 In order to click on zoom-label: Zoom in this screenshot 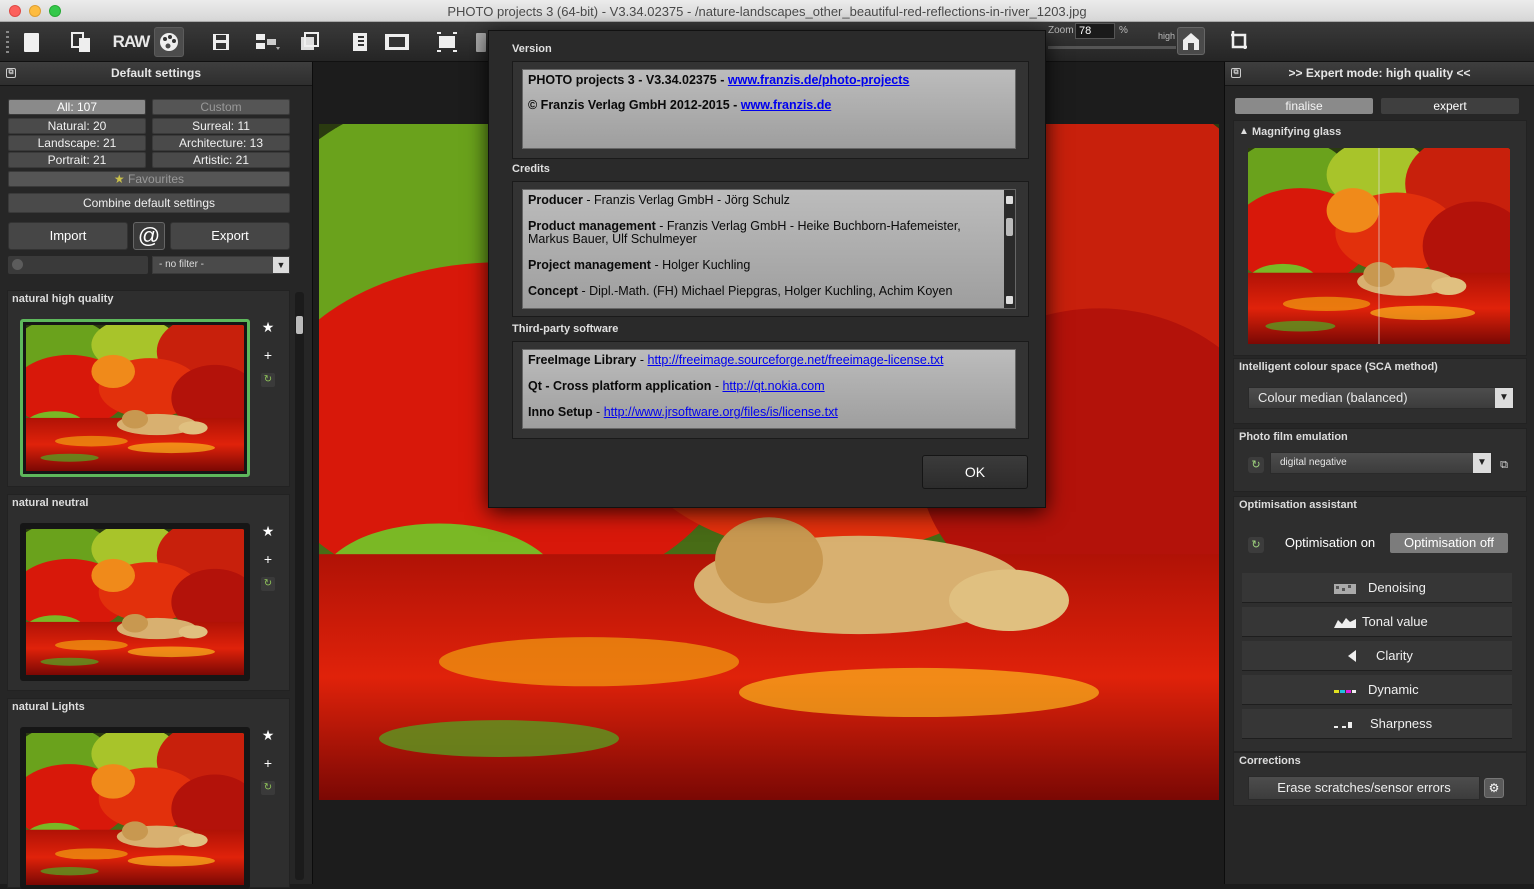, I will do `click(1061, 30)`.